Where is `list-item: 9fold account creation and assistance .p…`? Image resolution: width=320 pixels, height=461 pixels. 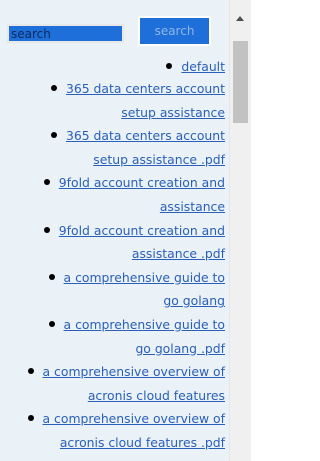 list-item: 9fold account creation and assistance .p… is located at coordinates (125, 242).